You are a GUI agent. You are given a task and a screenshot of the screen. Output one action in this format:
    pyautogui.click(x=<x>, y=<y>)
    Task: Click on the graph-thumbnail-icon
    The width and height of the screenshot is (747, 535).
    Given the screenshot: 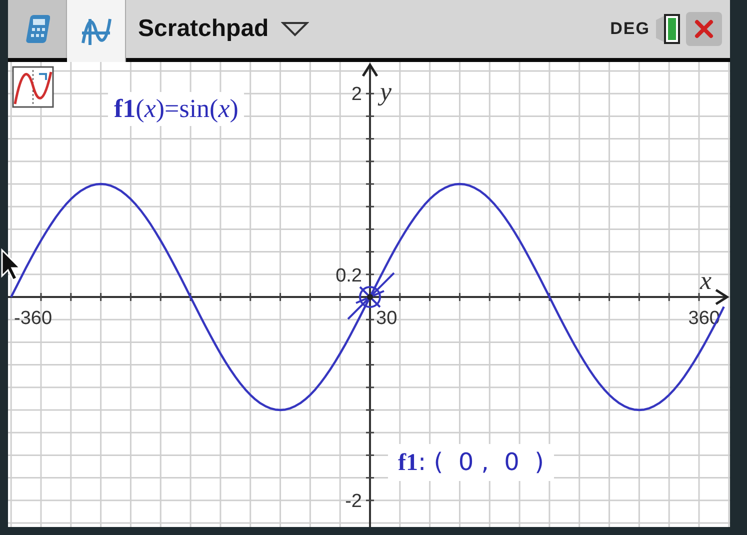 What is the action you would take?
    pyautogui.click(x=33, y=87)
    